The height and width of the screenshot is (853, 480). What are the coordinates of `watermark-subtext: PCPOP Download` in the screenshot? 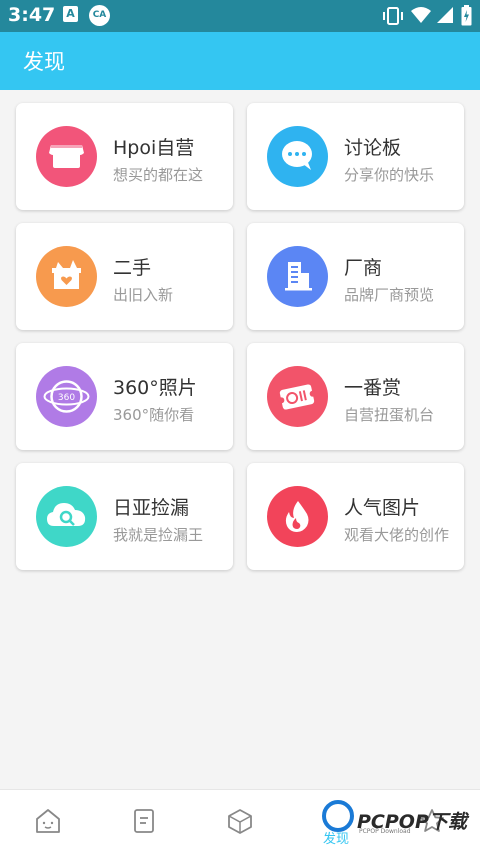 It's located at (385, 831).